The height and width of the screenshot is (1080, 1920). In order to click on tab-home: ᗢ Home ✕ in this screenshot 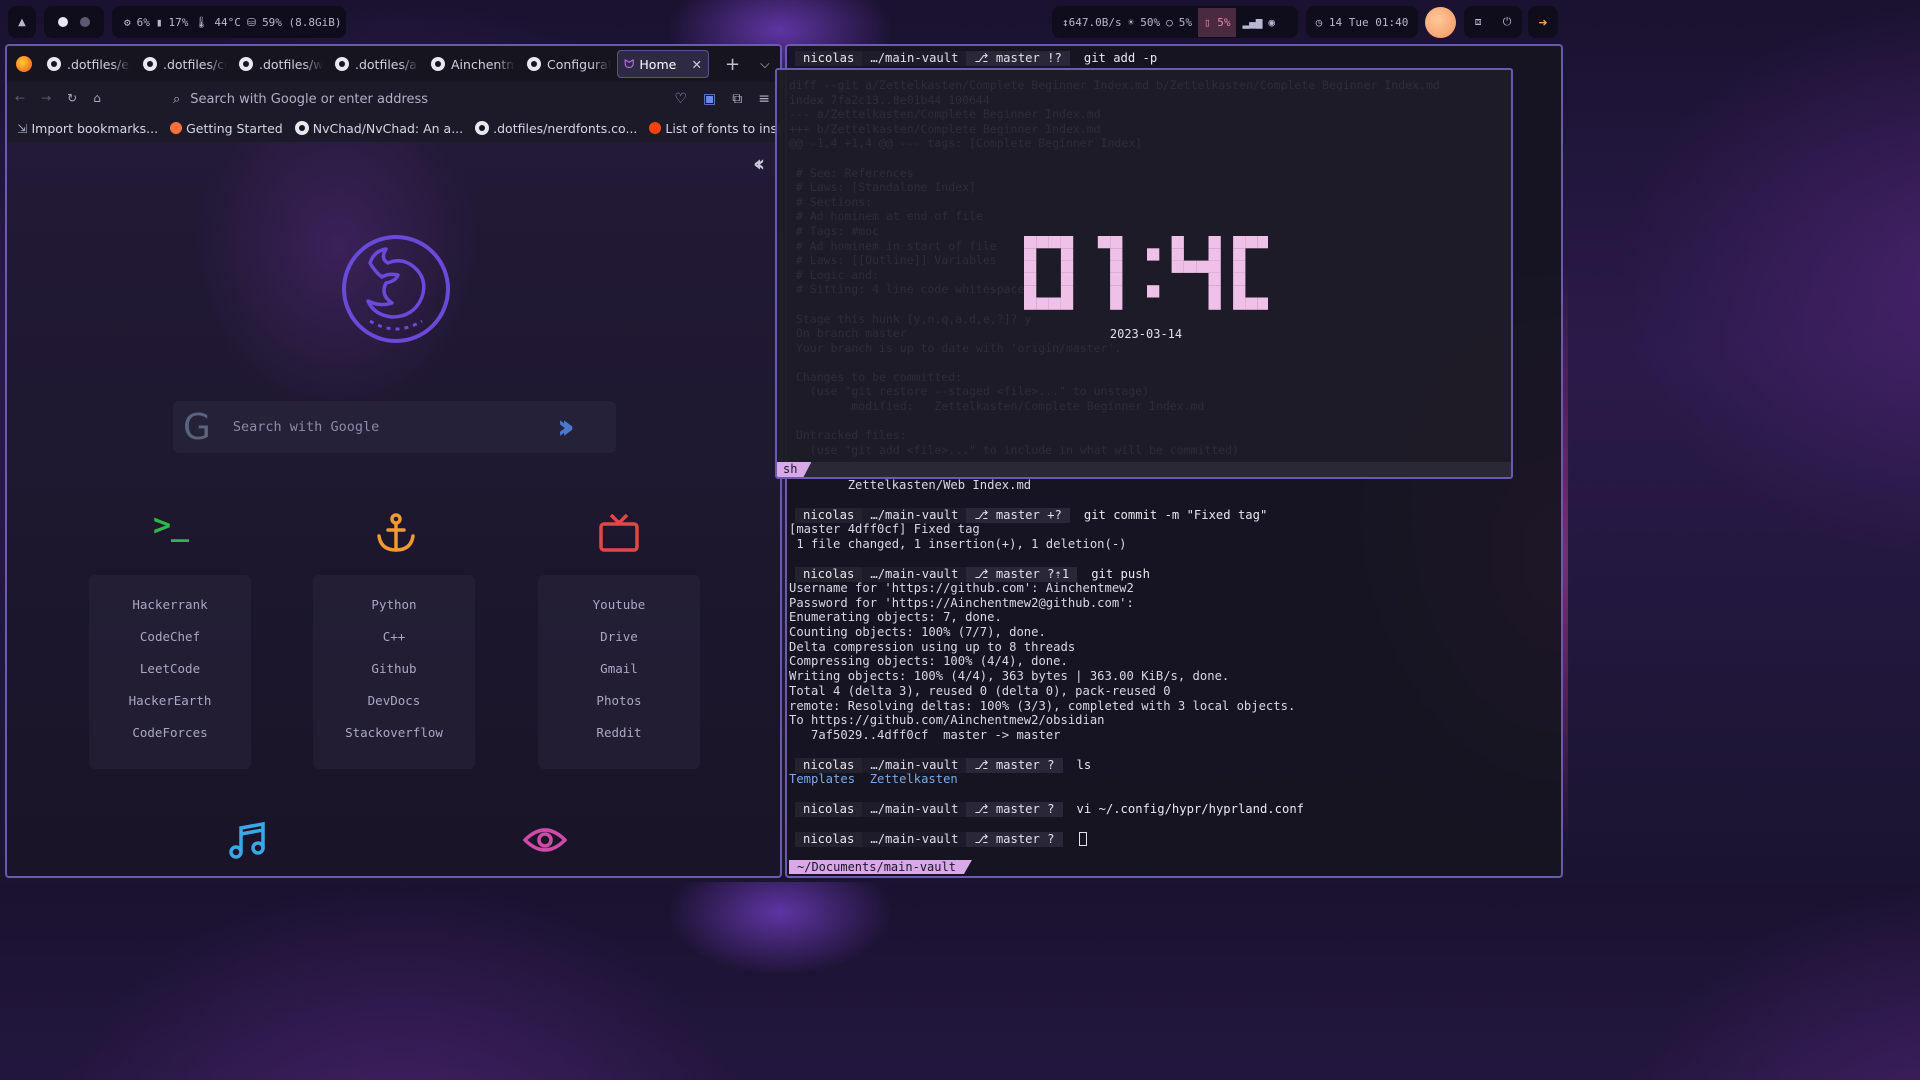, I will do `click(663, 64)`.